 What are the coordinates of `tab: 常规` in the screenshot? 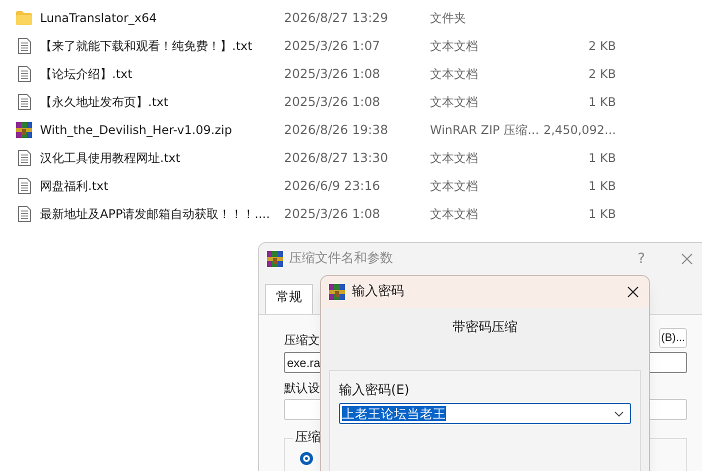 It's located at (289, 299).